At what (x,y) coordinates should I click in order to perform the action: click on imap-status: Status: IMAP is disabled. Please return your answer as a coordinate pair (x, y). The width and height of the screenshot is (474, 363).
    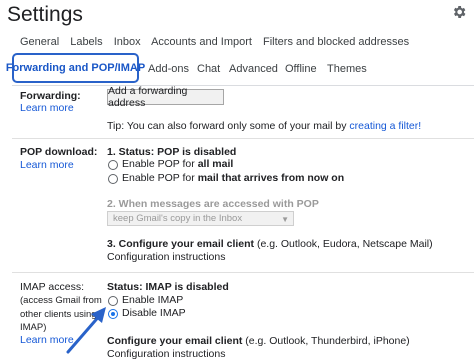
    Looking at the image, I should click on (168, 287).